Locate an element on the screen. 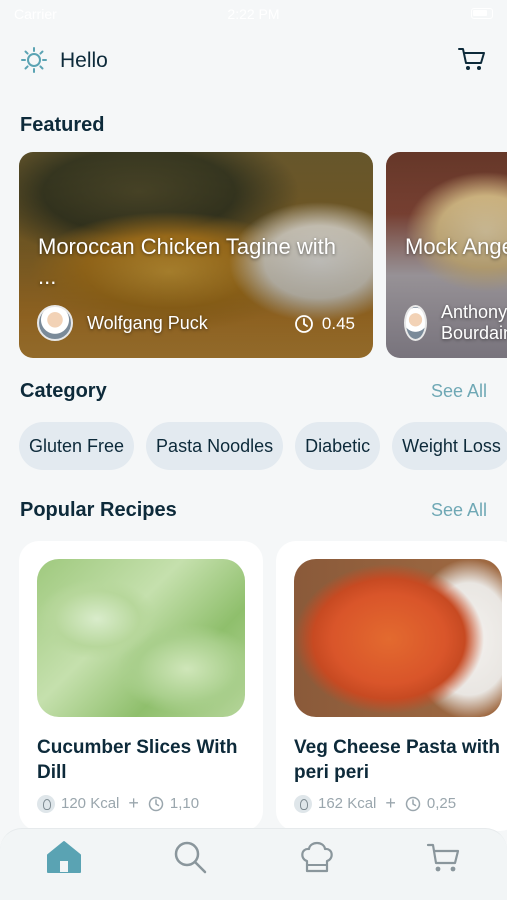 This screenshot has width=507, height=900. recipe-meta: 120 Kcal + 1,10 is located at coordinates (118, 803).